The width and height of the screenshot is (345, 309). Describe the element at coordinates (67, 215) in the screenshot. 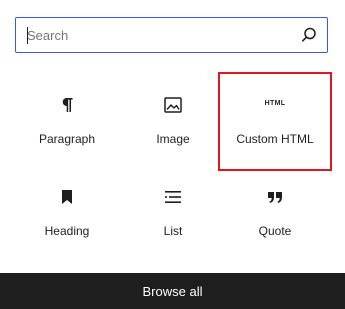

I see `block-item-heading: Heading` at that location.